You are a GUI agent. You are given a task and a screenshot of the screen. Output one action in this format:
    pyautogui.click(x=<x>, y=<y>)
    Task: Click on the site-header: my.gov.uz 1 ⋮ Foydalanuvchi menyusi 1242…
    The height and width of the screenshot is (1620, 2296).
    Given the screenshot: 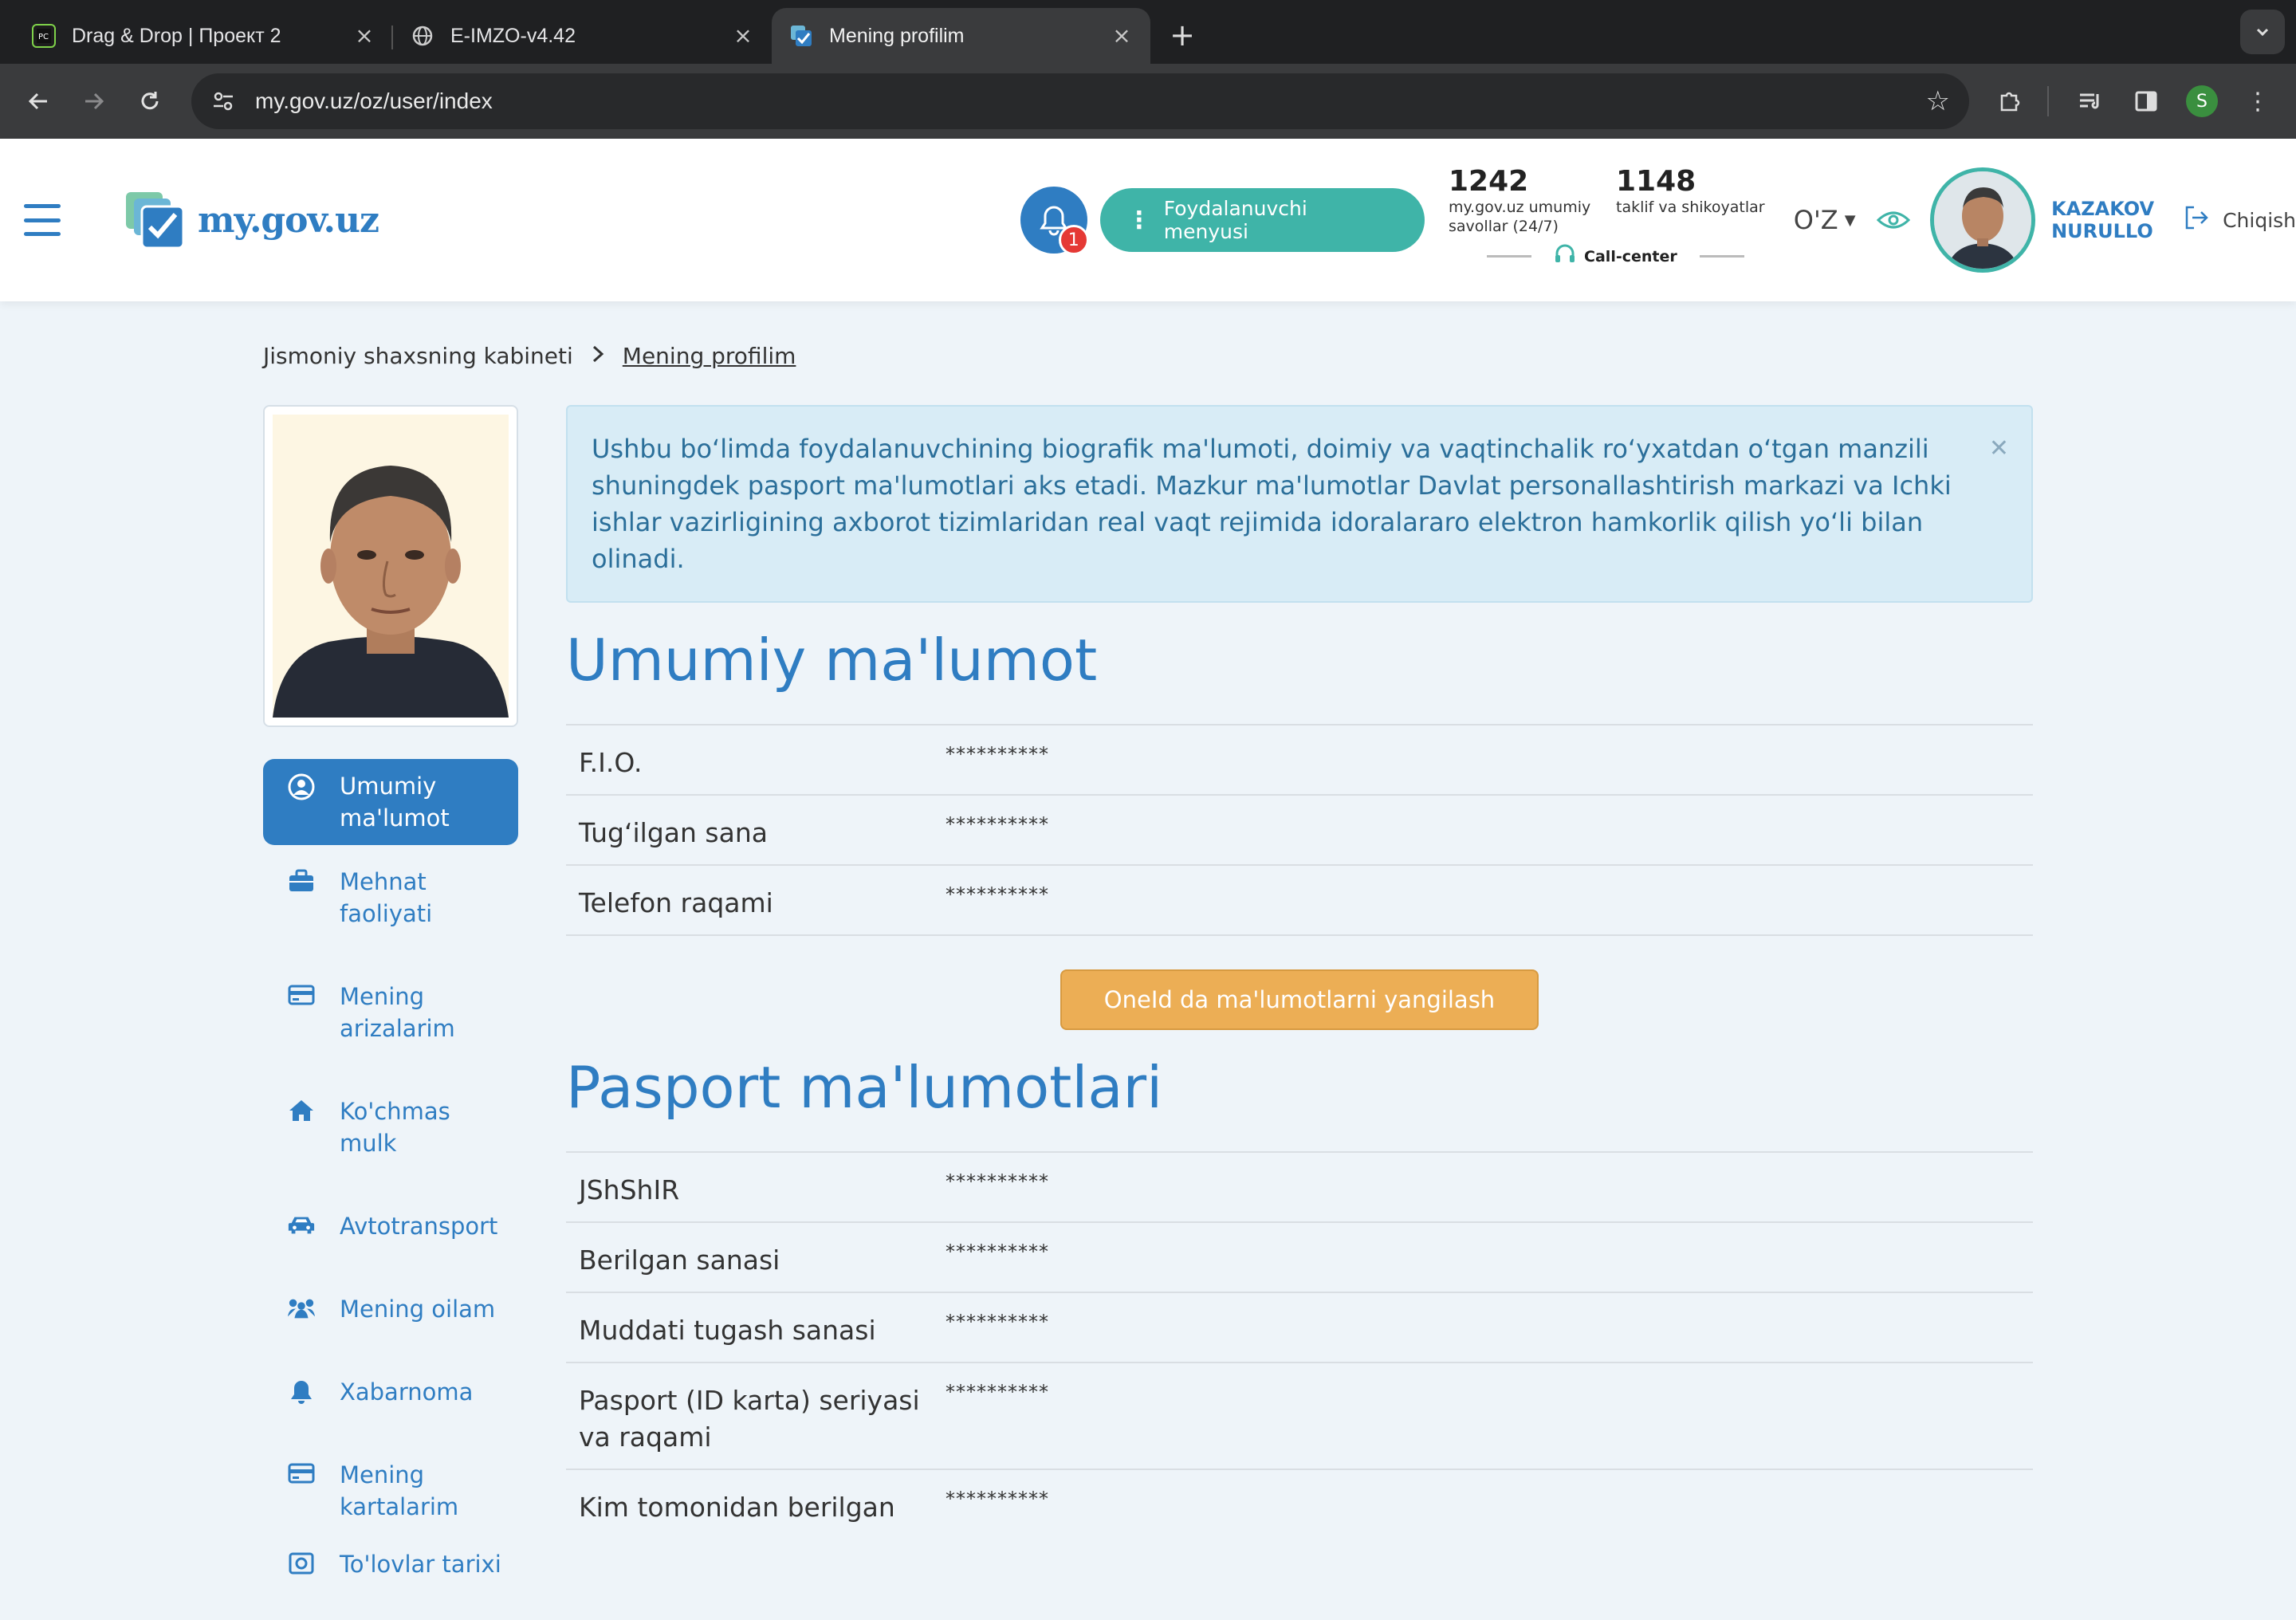 What is the action you would take?
    pyautogui.click(x=1148, y=220)
    